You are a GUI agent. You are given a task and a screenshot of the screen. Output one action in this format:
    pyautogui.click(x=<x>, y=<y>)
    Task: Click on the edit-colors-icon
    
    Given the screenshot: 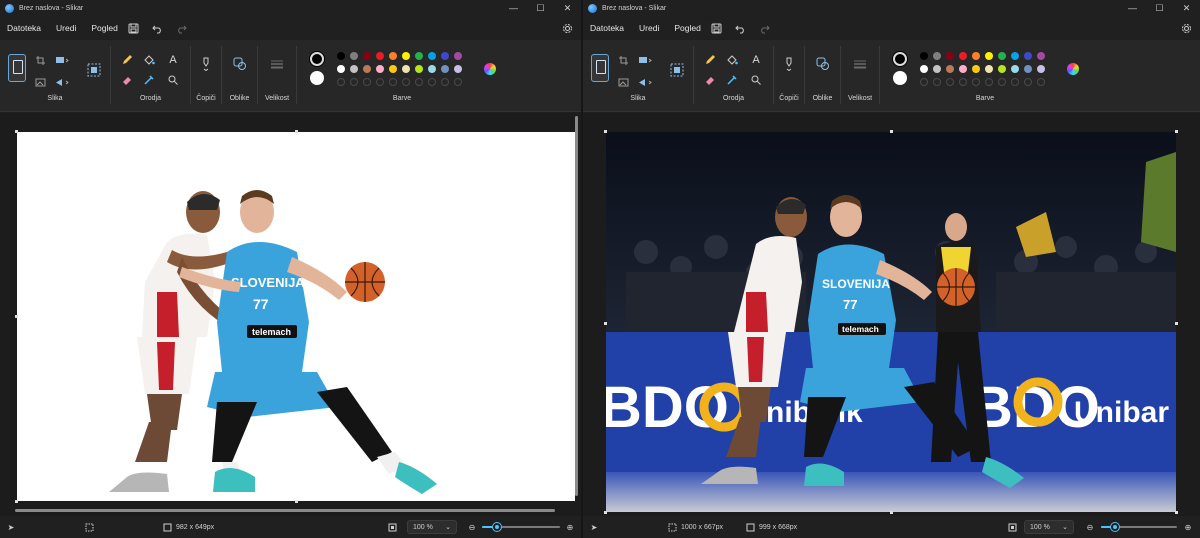 What is the action you would take?
    pyautogui.click(x=1073, y=69)
    